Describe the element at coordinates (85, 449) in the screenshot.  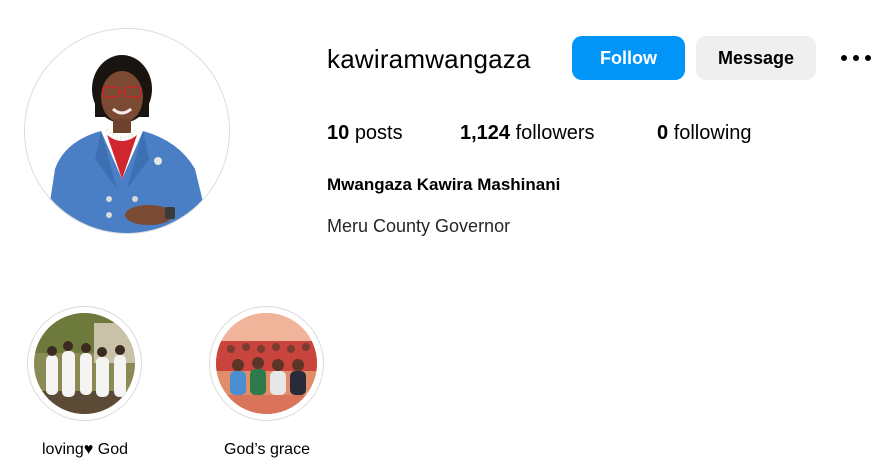
I see `highlight-label: loving♥ God` at that location.